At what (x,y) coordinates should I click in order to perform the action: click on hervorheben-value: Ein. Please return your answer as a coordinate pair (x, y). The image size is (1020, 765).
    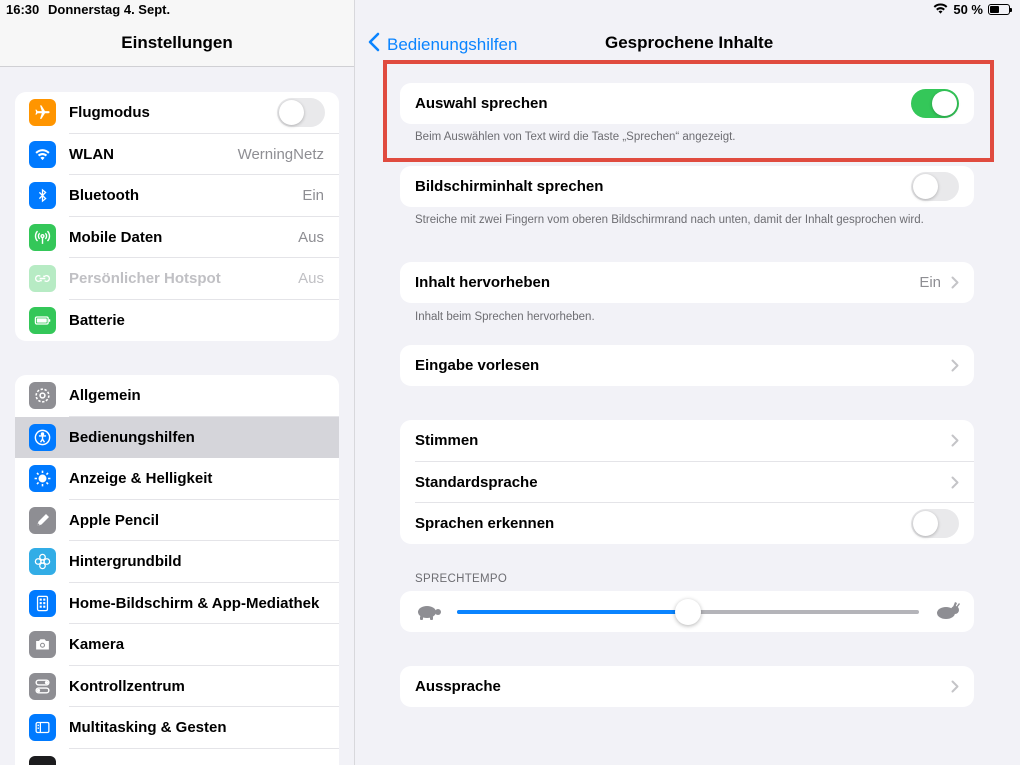
    Looking at the image, I should click on (930, 283).